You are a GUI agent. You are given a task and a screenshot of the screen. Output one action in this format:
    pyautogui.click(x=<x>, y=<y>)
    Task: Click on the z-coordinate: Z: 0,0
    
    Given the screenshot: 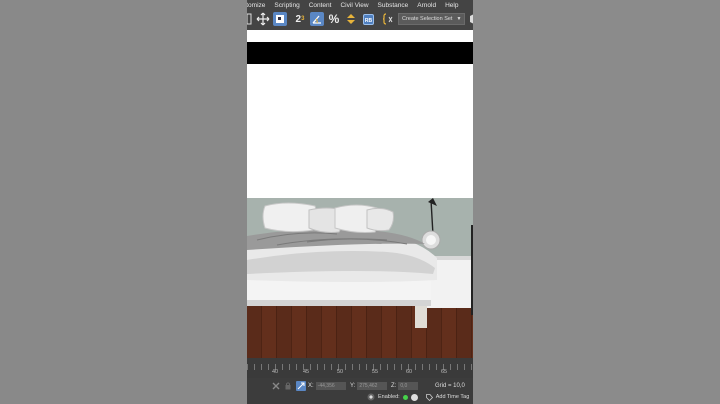 What is the action you would take?
    pyautogui.click(x=405, y=386)
    